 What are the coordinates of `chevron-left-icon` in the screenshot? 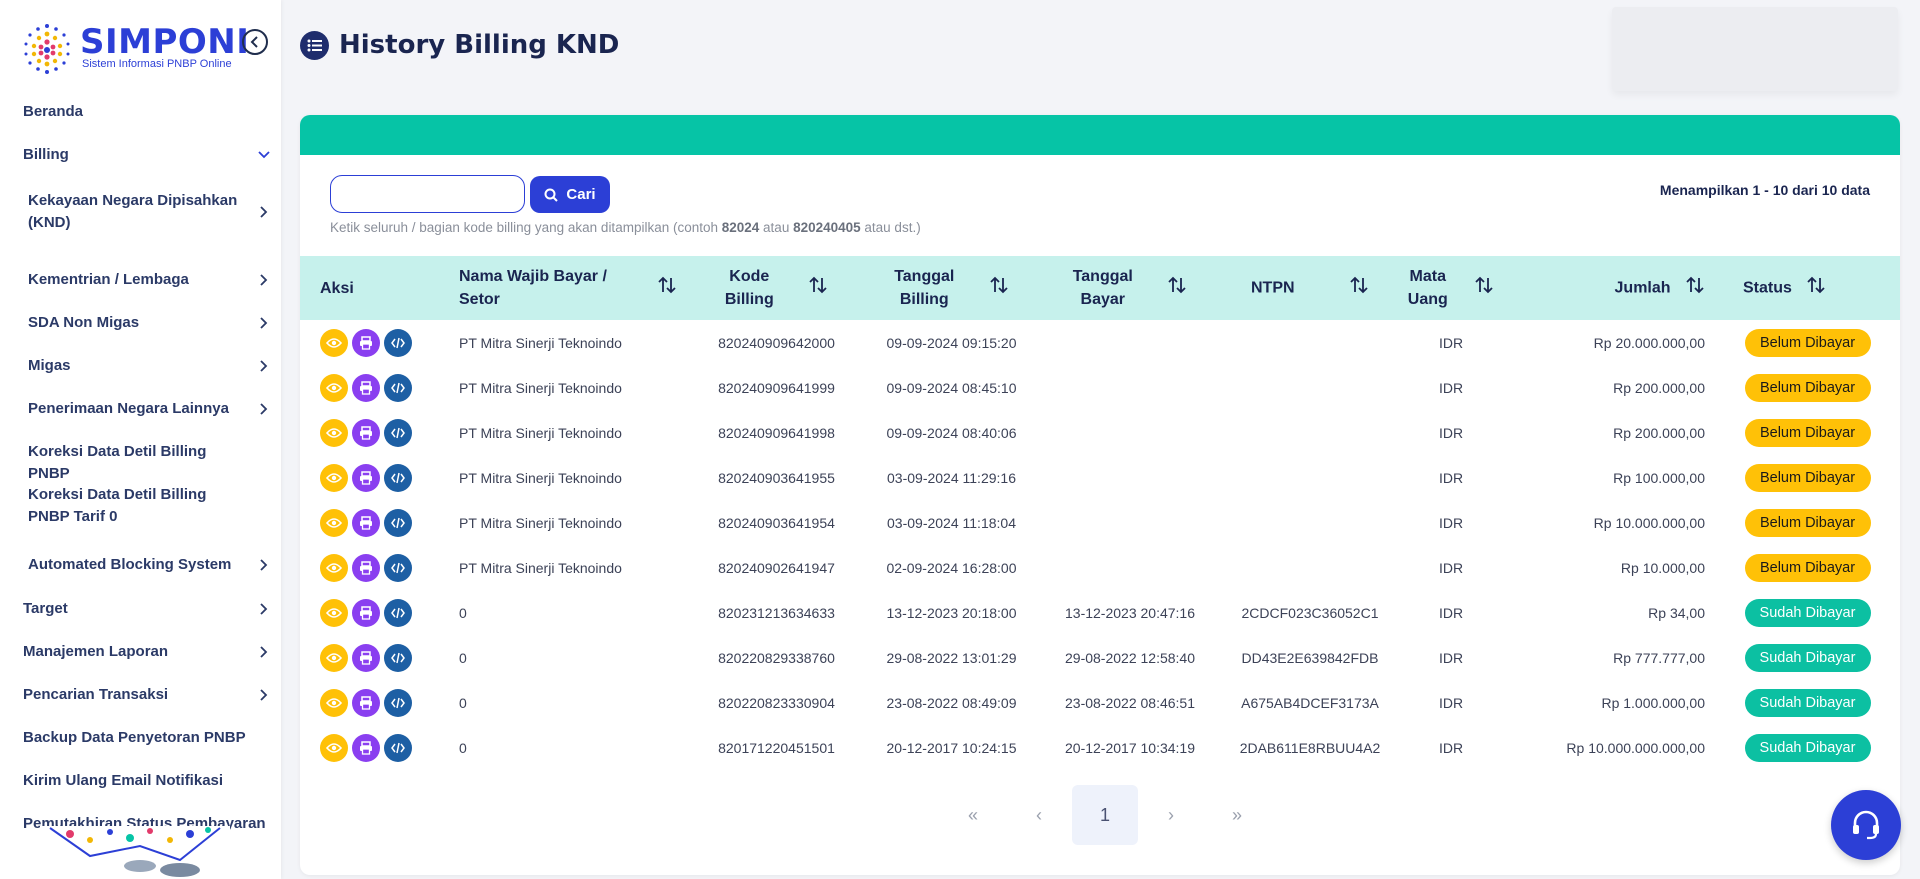 It's located at (254, 42).